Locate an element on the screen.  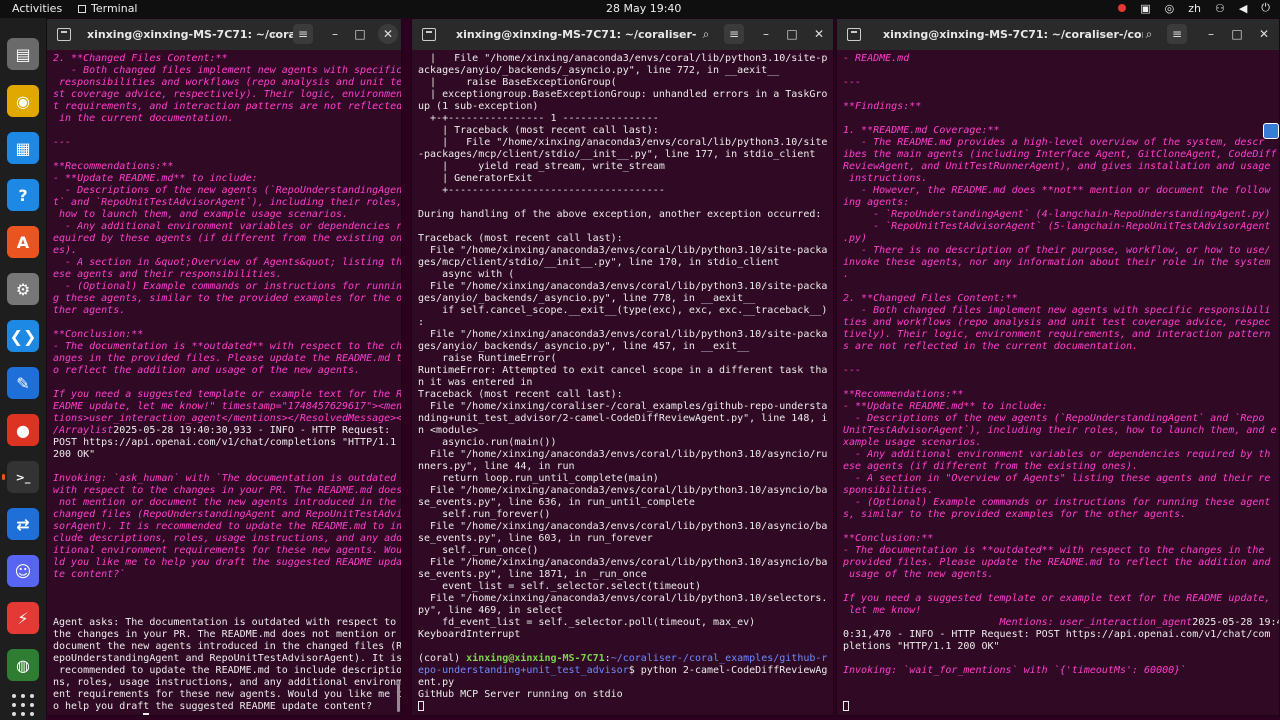
terminal-text: Your response: is located at coordinates (98, 714).